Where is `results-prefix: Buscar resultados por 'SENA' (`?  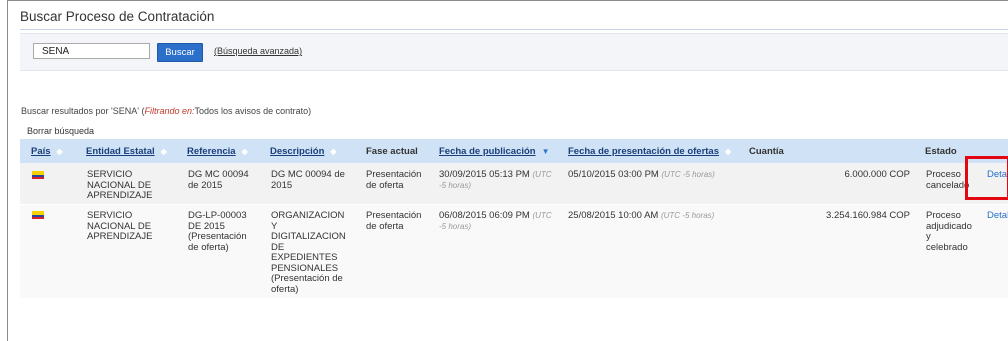 results-prefix: Buscar resultados por 'SENA' ( is located at coordinates (83, 111).